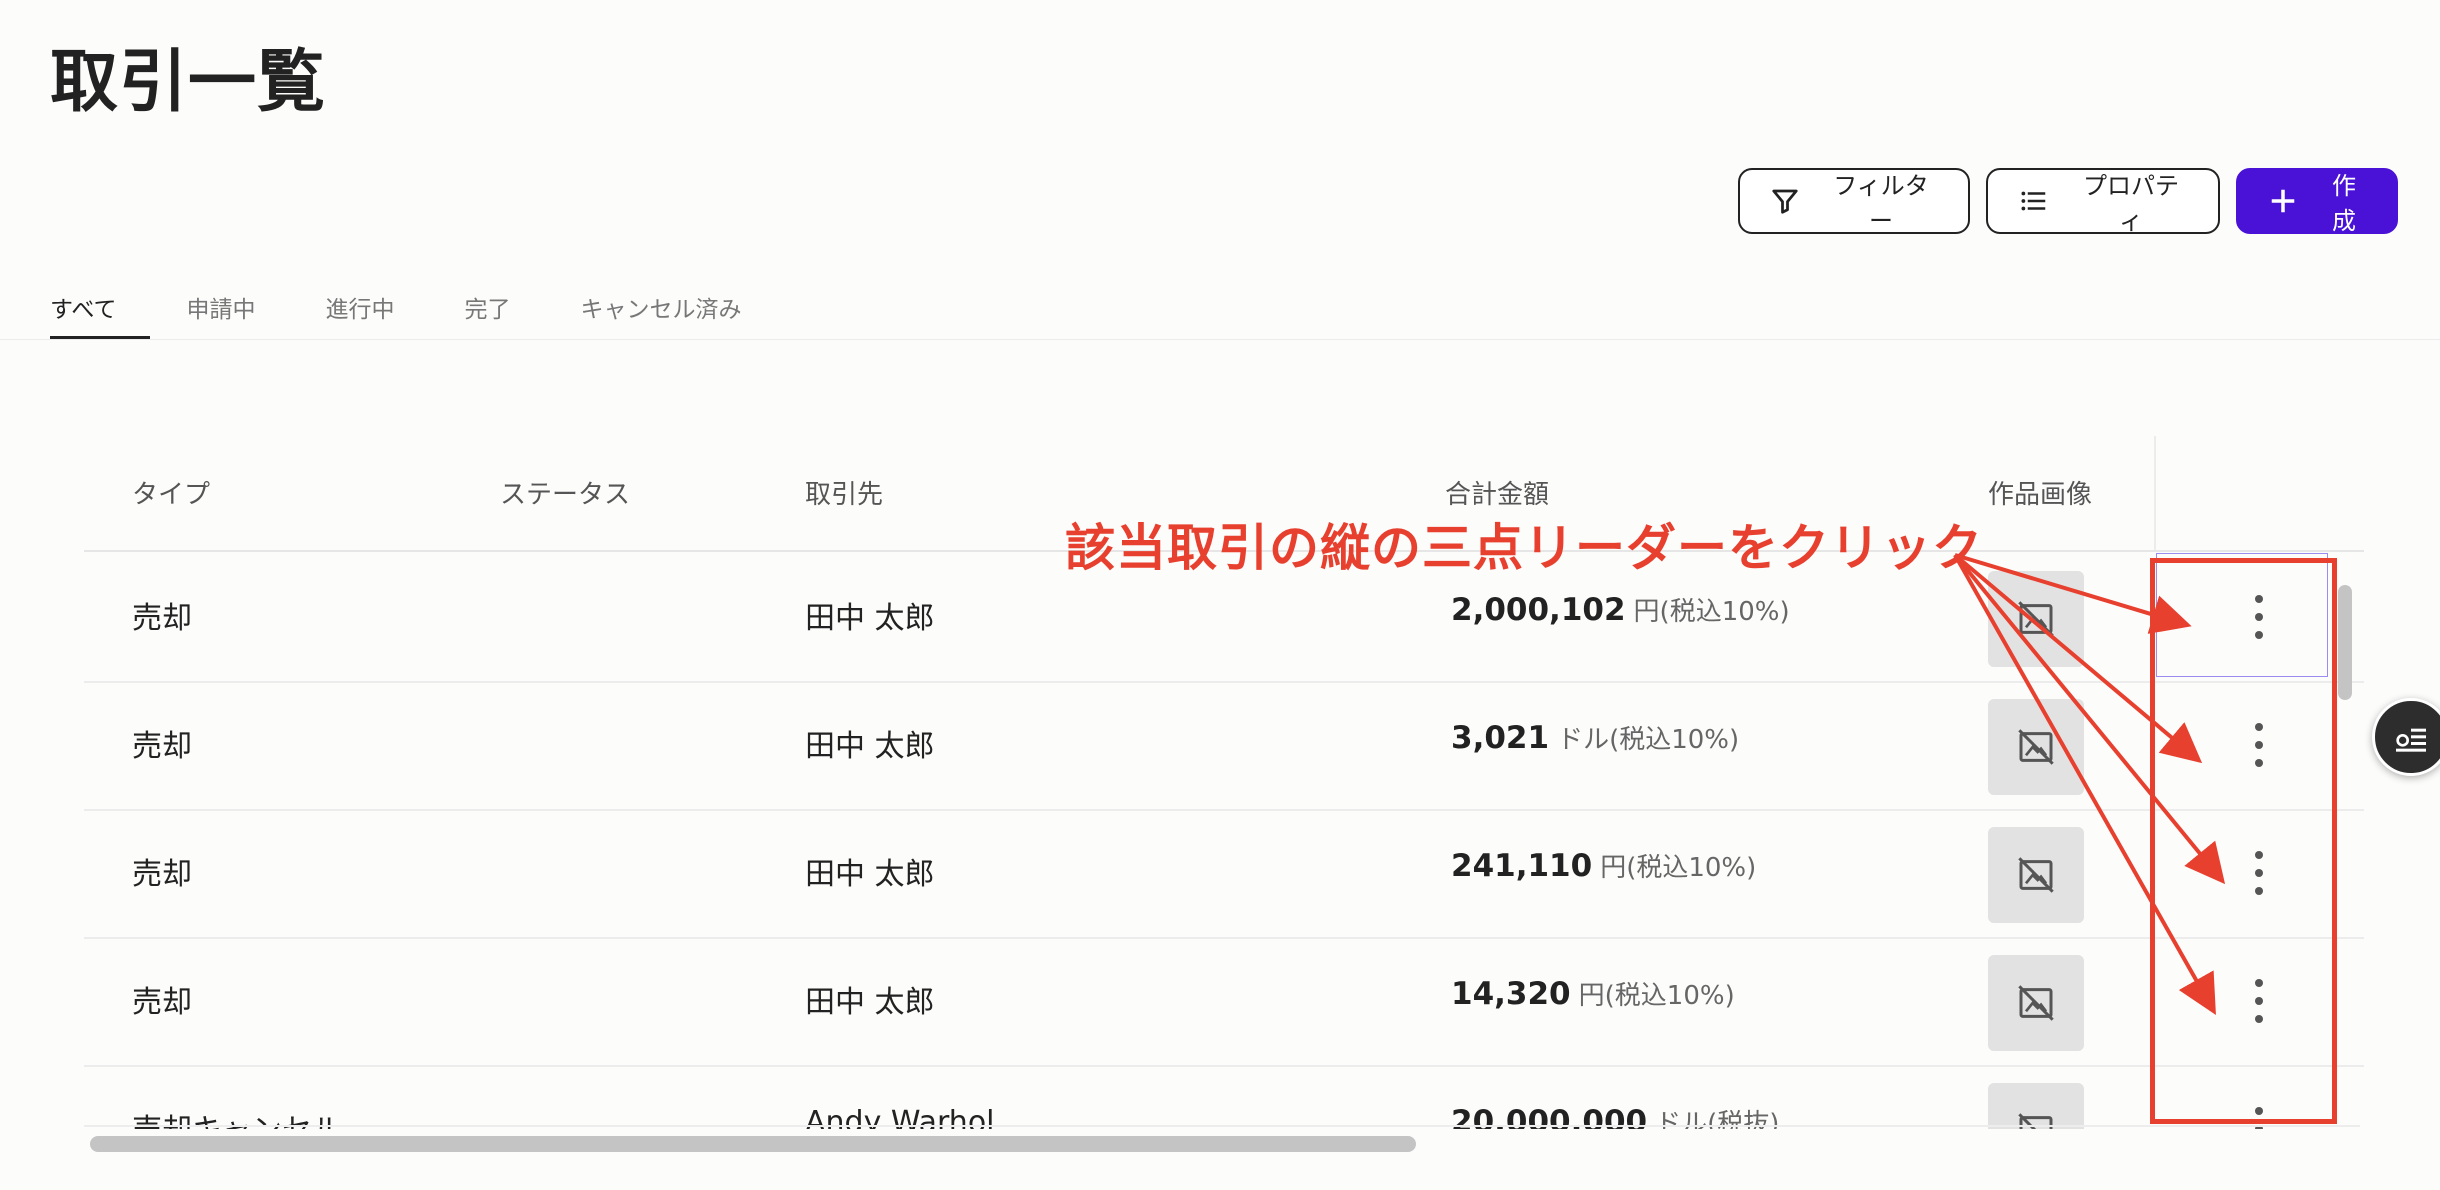  Describe the element at coordinates (1497, 492) in the screenshot. I see `column-header-amount: 合計金額` at that location.